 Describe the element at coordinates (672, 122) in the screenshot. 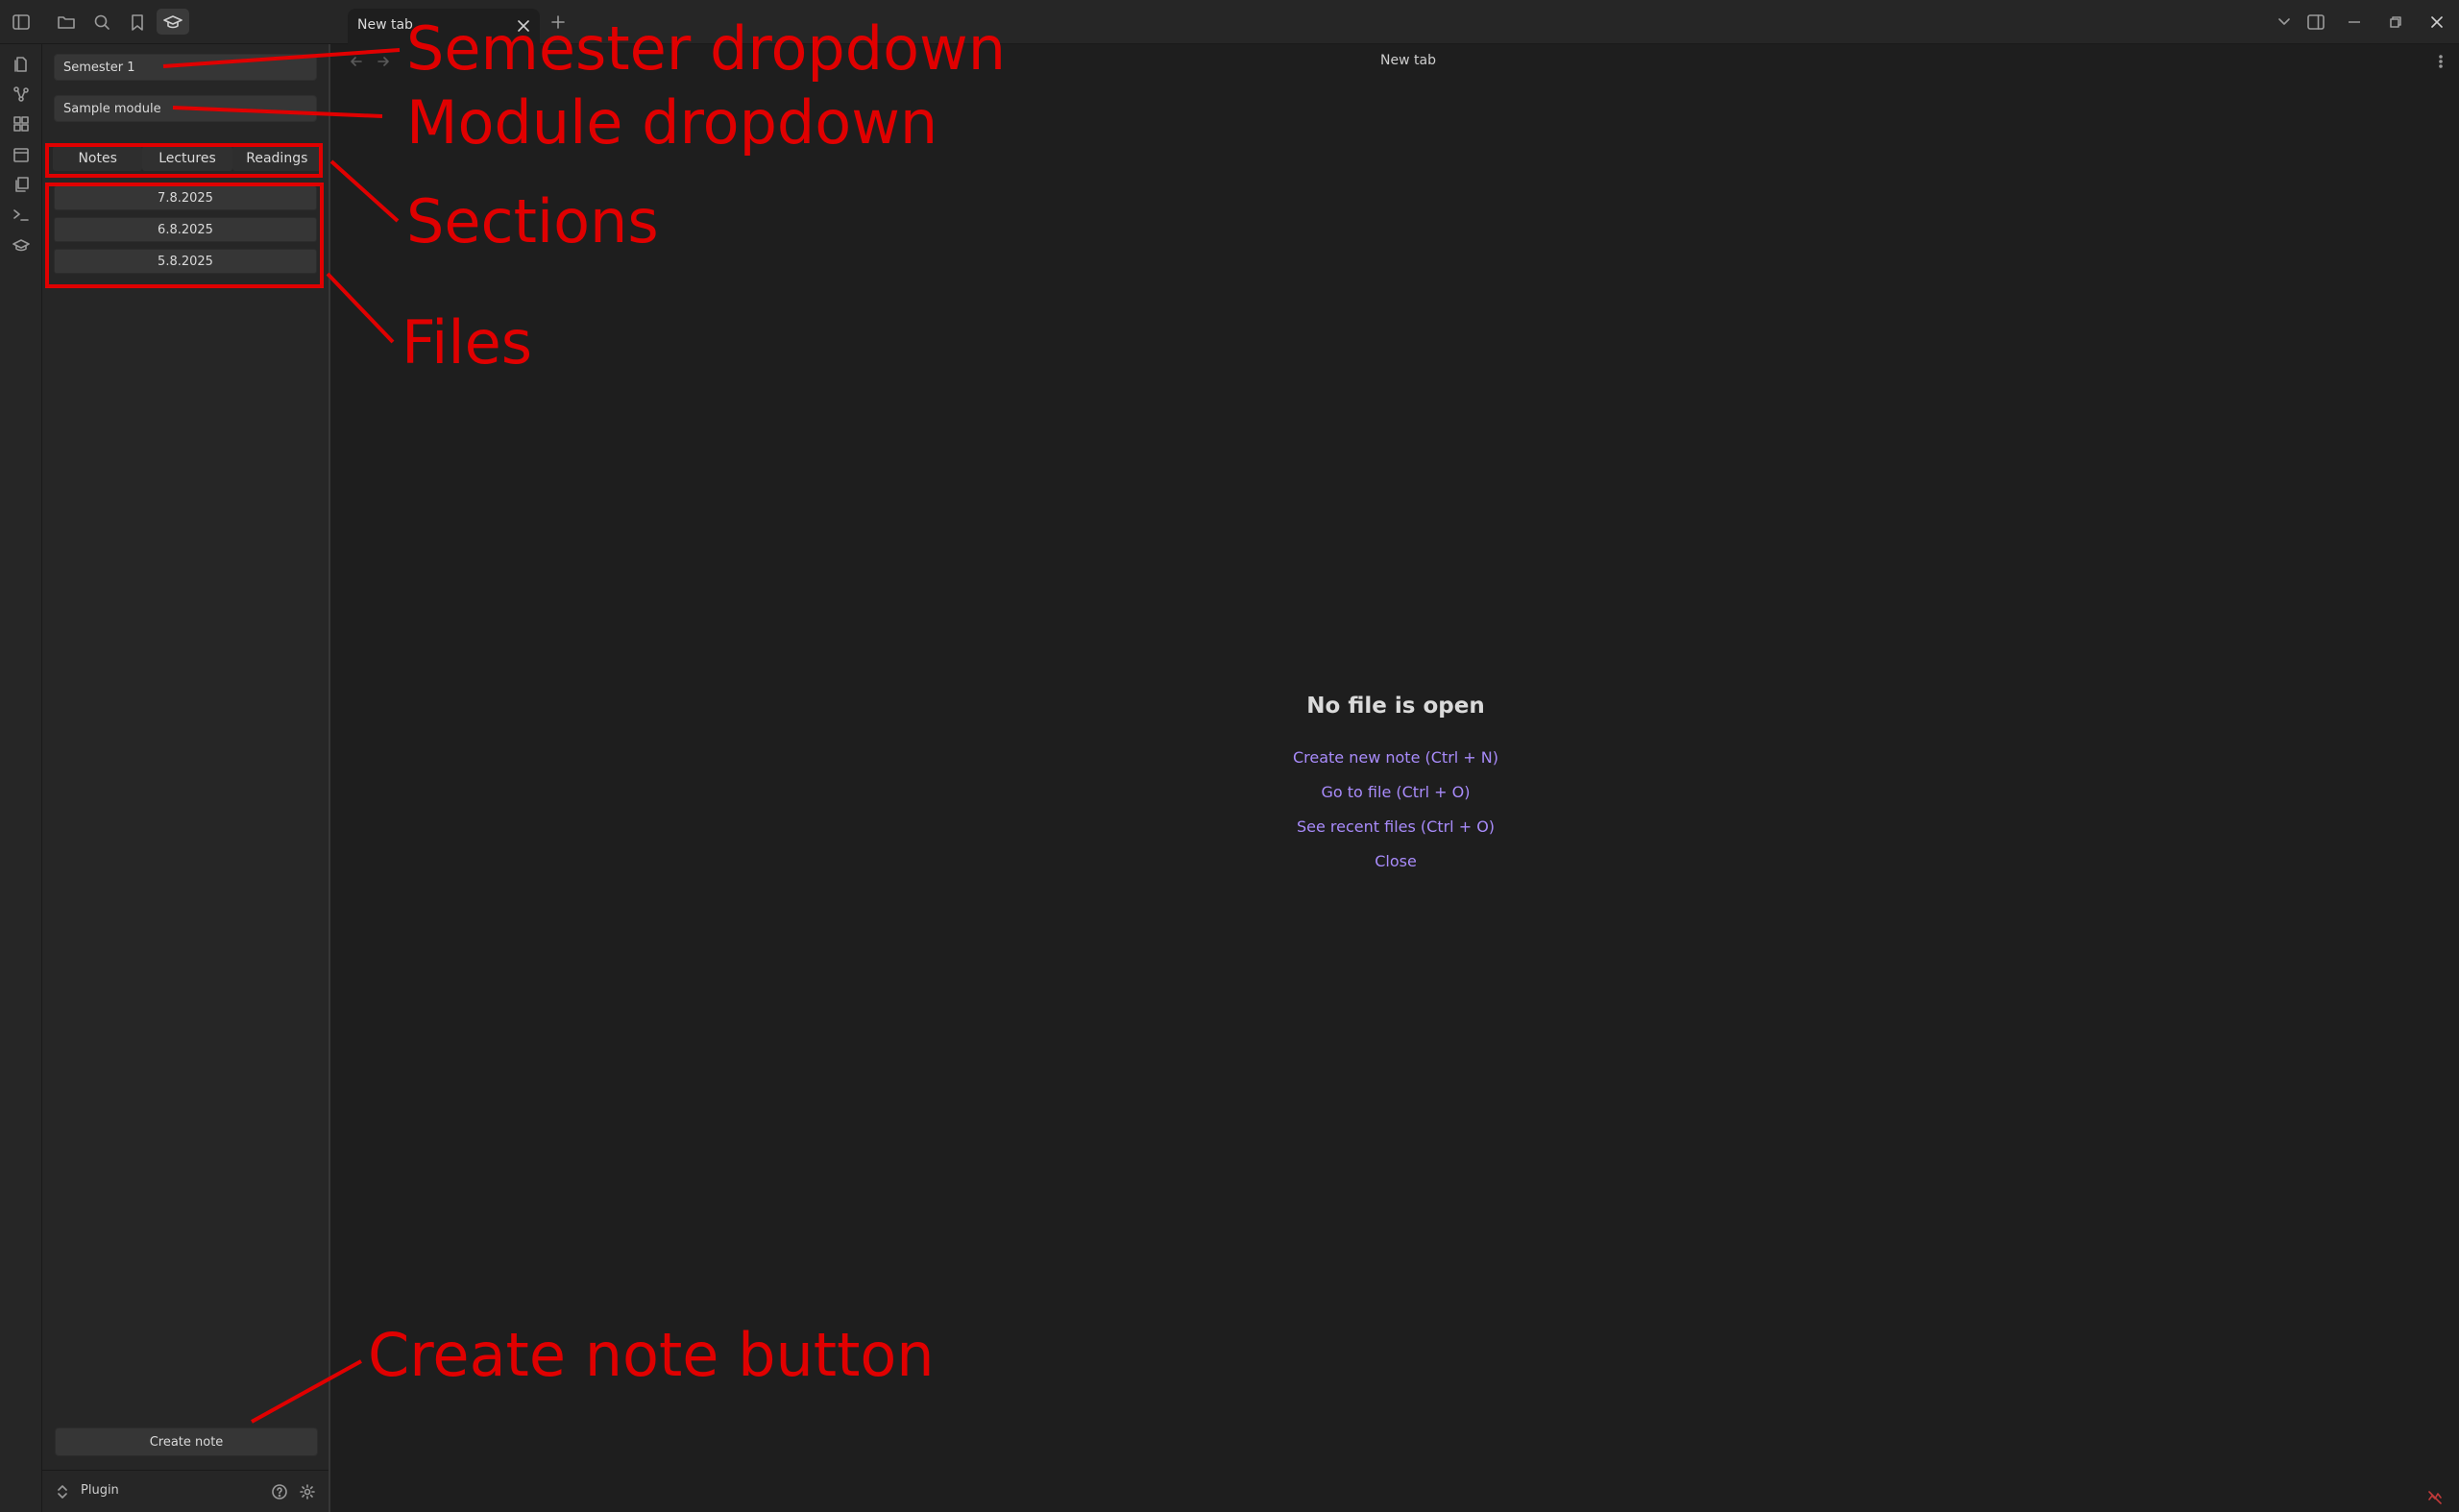

I see `annotation-module-dropdown: Module dropdown` at that location.